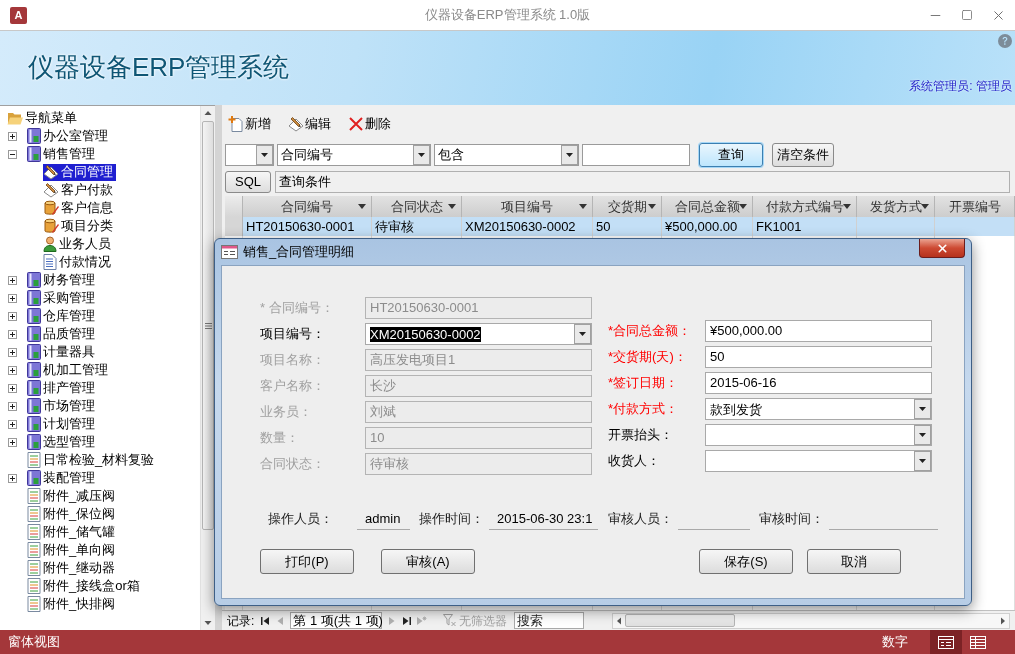 The height and width of the screenshot is (654, 1015). What do you see at coordinates (34, 370) in the screenshot?
I see `binder-icon` at bounding box center [34, 370].